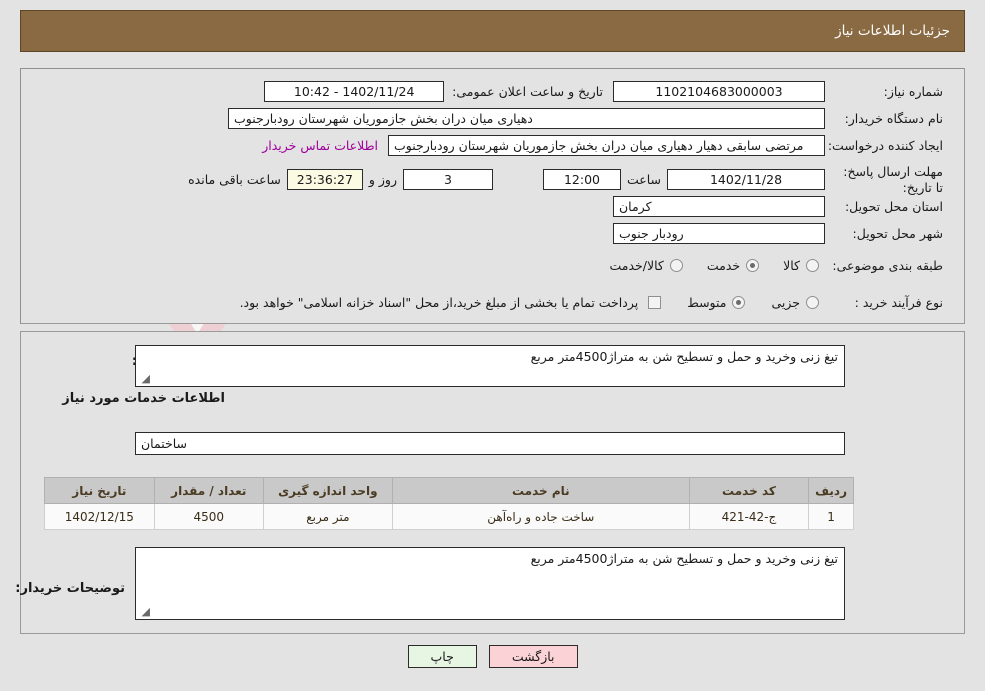  I want to click on th-radif: ردیف, so click(831, 490).